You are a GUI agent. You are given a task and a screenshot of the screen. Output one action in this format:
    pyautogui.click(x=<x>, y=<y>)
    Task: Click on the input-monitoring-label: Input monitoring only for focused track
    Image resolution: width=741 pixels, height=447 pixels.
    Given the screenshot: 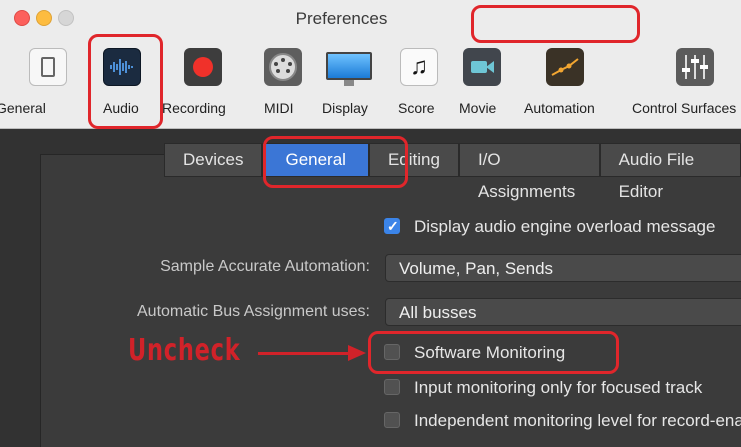 What is the action you would take?
    pyautogui.click(x=558, y=387)
    